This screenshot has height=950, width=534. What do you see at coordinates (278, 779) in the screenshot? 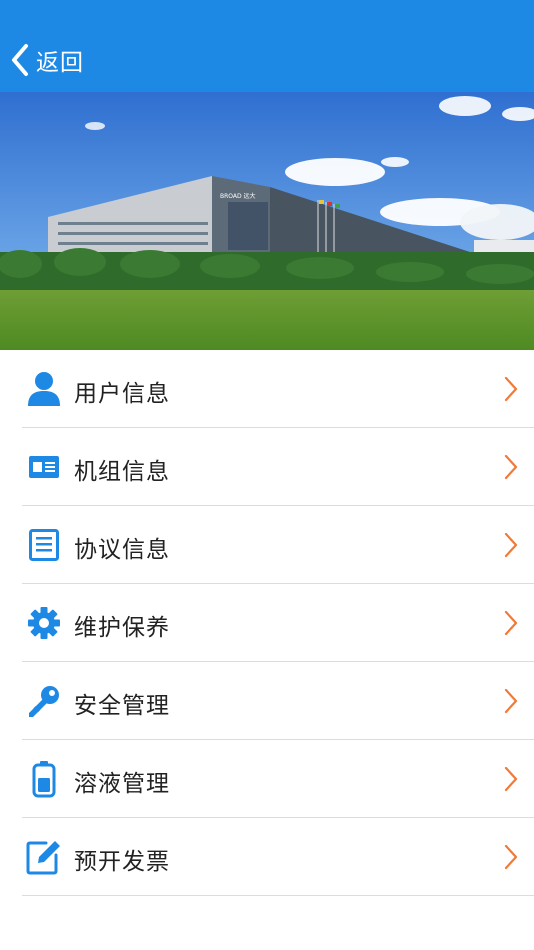
I see `menu-item-solution: 溶液管理` at bounding box center [278, 779].